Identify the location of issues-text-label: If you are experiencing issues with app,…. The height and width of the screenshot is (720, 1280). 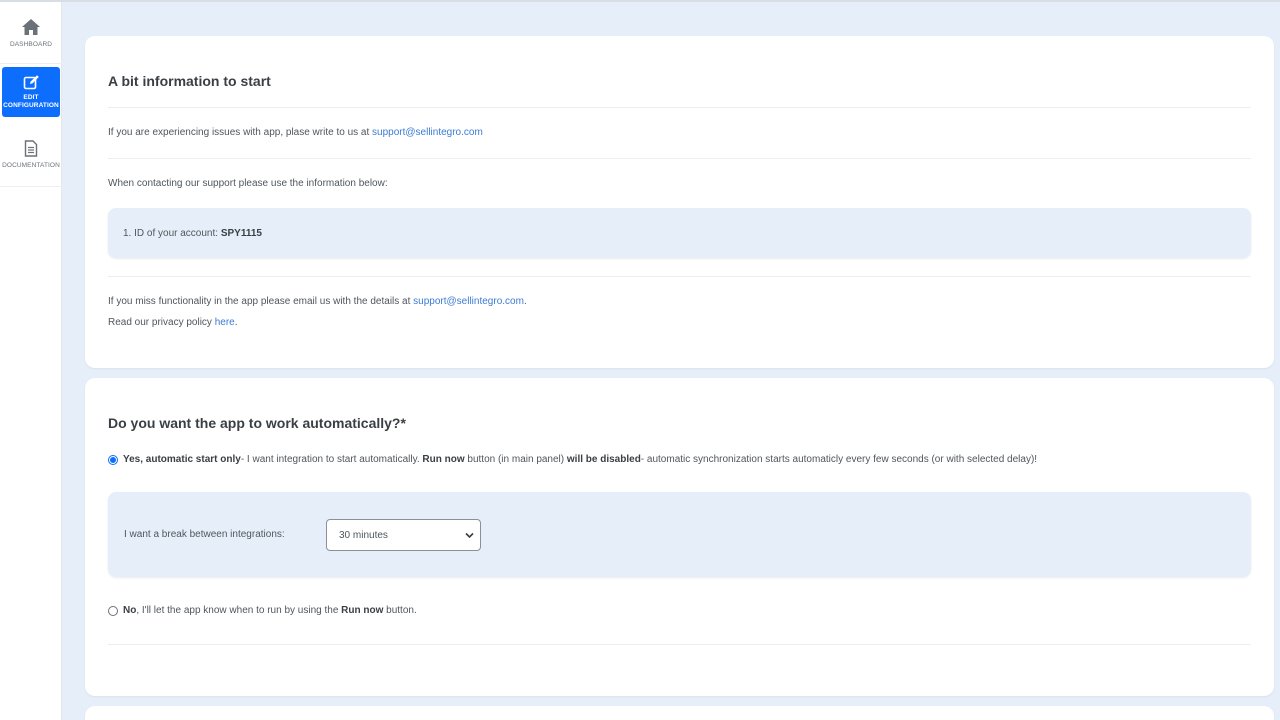
(240, 132).